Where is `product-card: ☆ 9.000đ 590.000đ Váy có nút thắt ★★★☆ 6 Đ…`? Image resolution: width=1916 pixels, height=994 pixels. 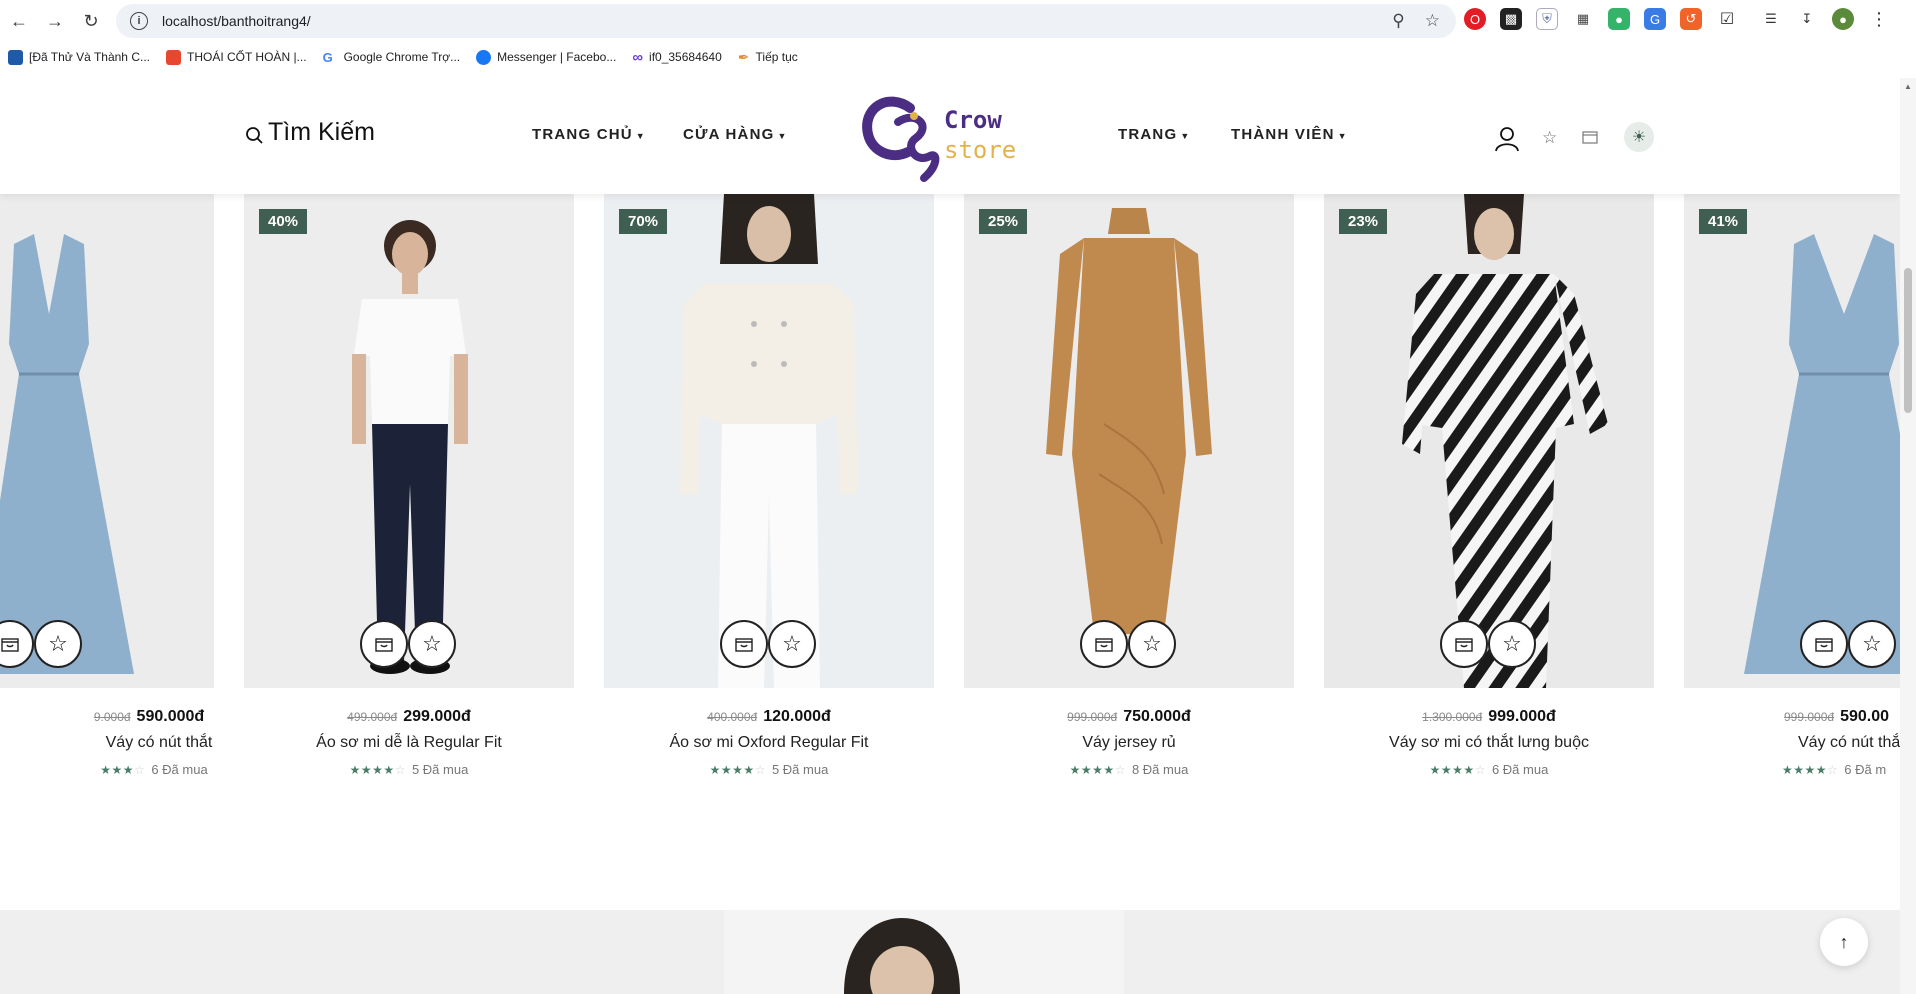 product-card: ☆ 9.000đ 590.000đ Váy có nút thắt ★★★☆ 6 Đ… is located at coordinates (107, 485).